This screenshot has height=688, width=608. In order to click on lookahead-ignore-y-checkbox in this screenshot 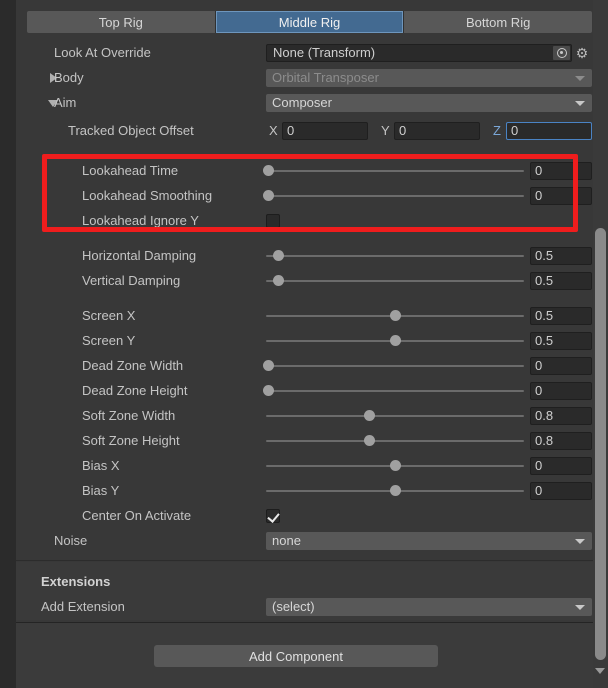, I will do `click(273, 220)`.